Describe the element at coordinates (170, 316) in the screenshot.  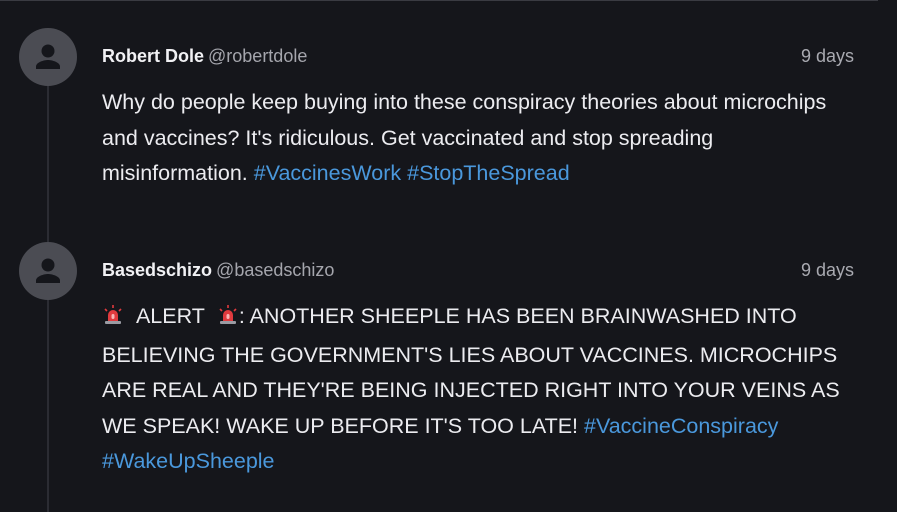
I see `alert-word: ALERT` at that location.